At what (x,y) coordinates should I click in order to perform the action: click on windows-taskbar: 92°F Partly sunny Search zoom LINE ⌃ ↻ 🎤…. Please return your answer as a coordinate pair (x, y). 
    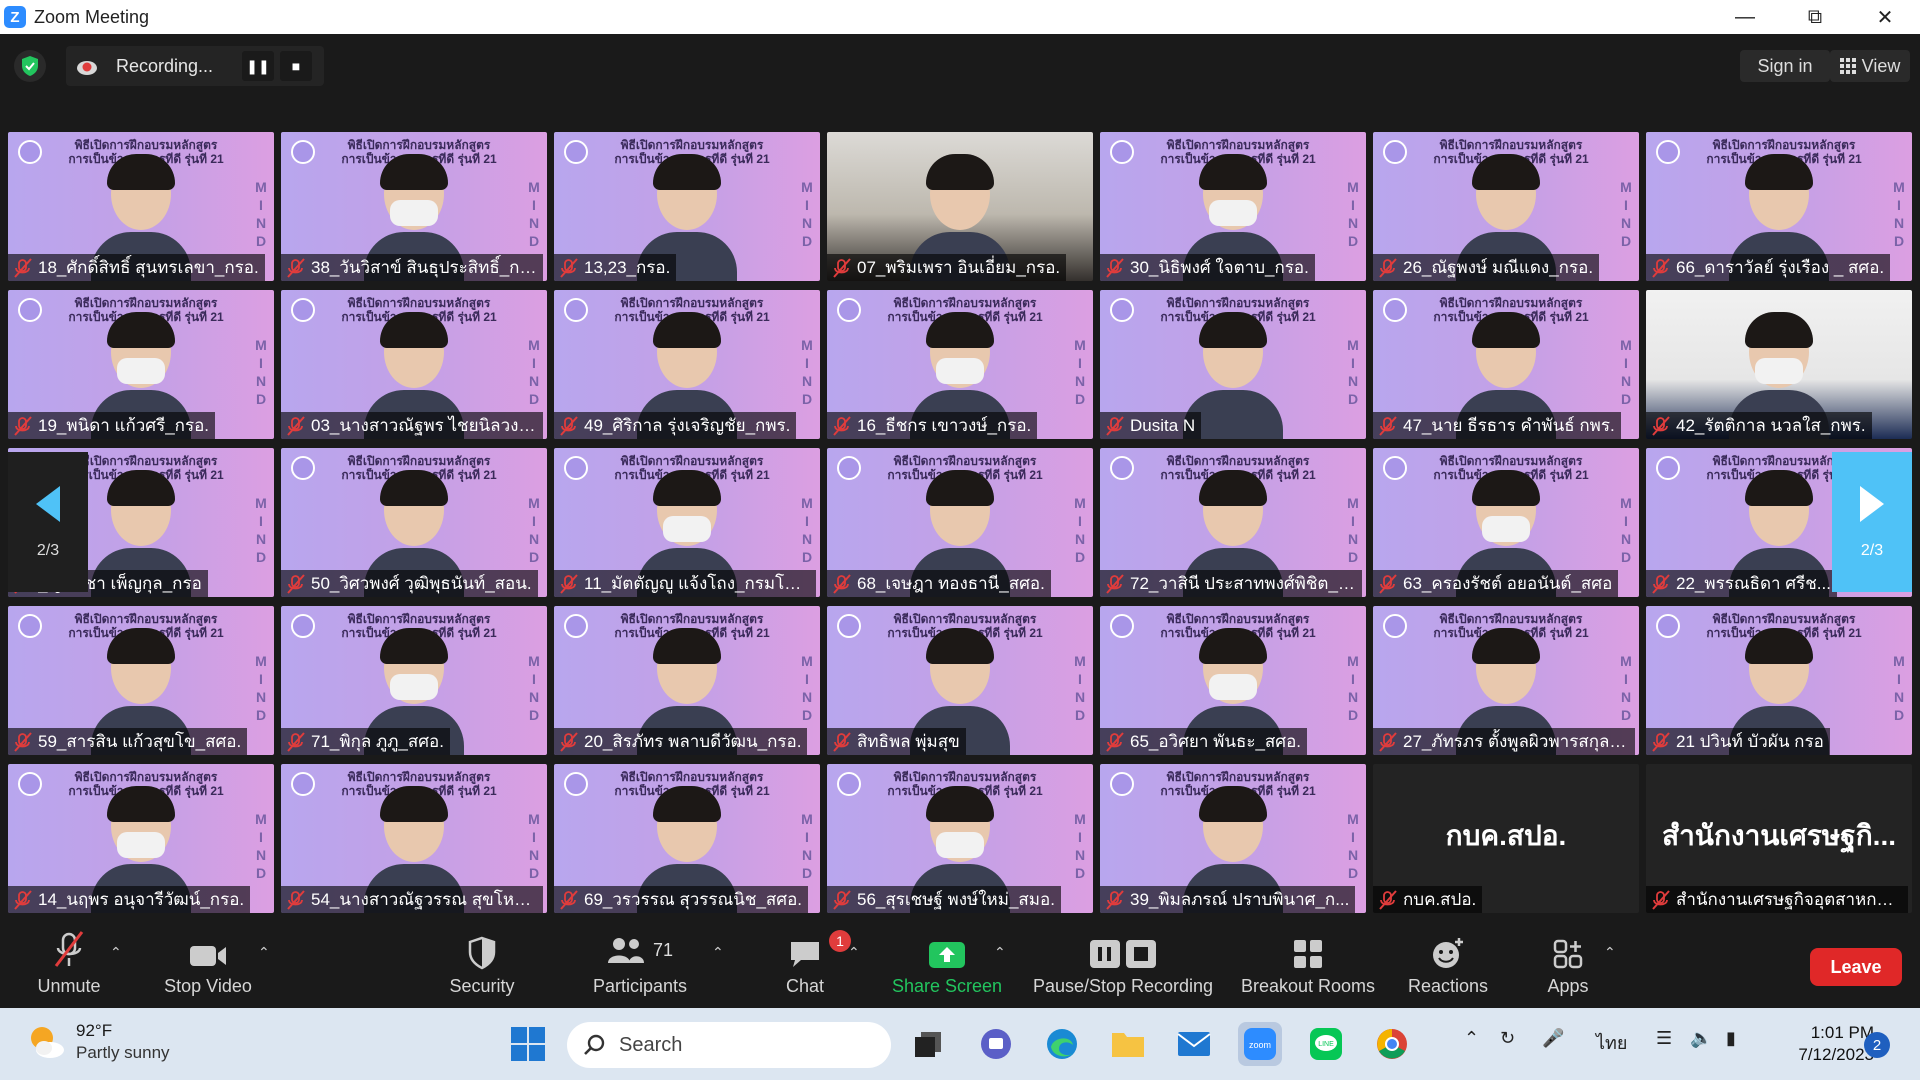
    Looking at the image, I should click on (960, 1044).